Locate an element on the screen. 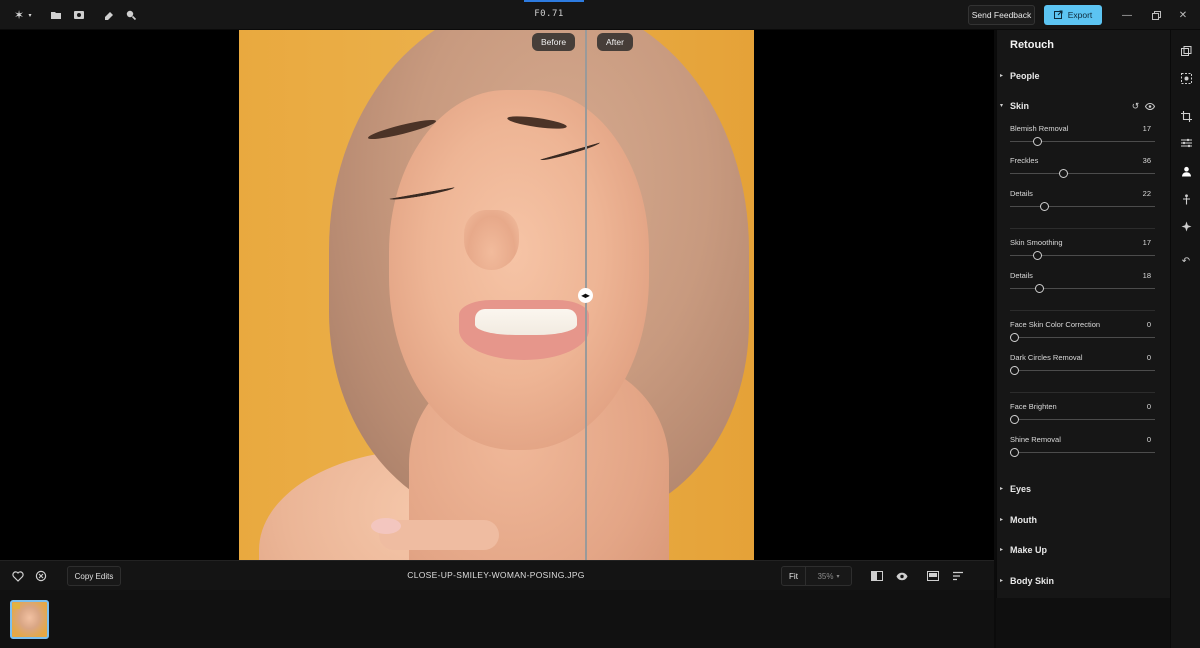  section-eyes-label: Eyes is located at coordinates (1021, 489).